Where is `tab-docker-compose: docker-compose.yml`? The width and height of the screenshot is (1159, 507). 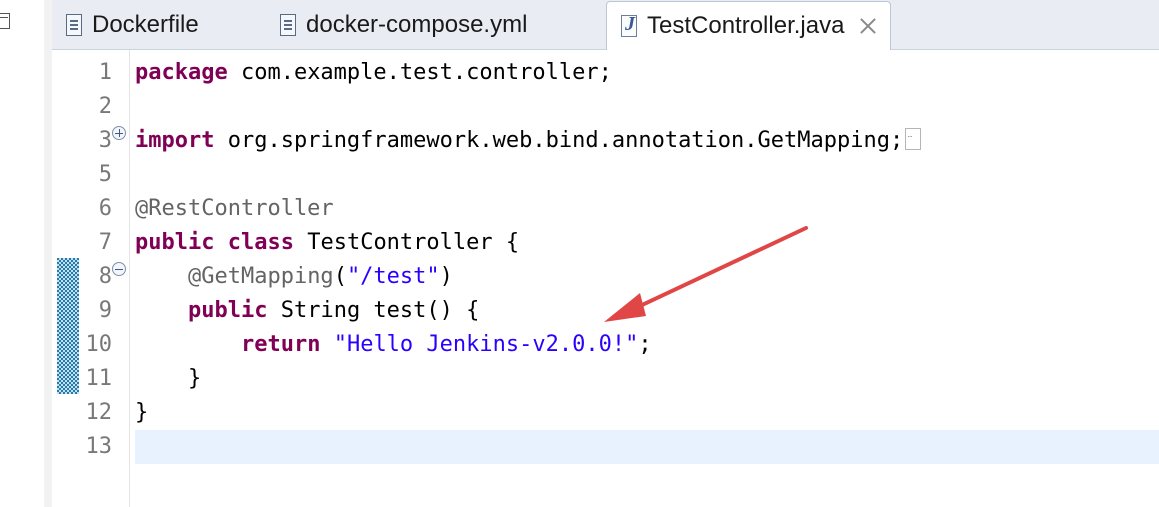 tab-docker-compose: docker-compose.yml is located at coordinates (403, 25).